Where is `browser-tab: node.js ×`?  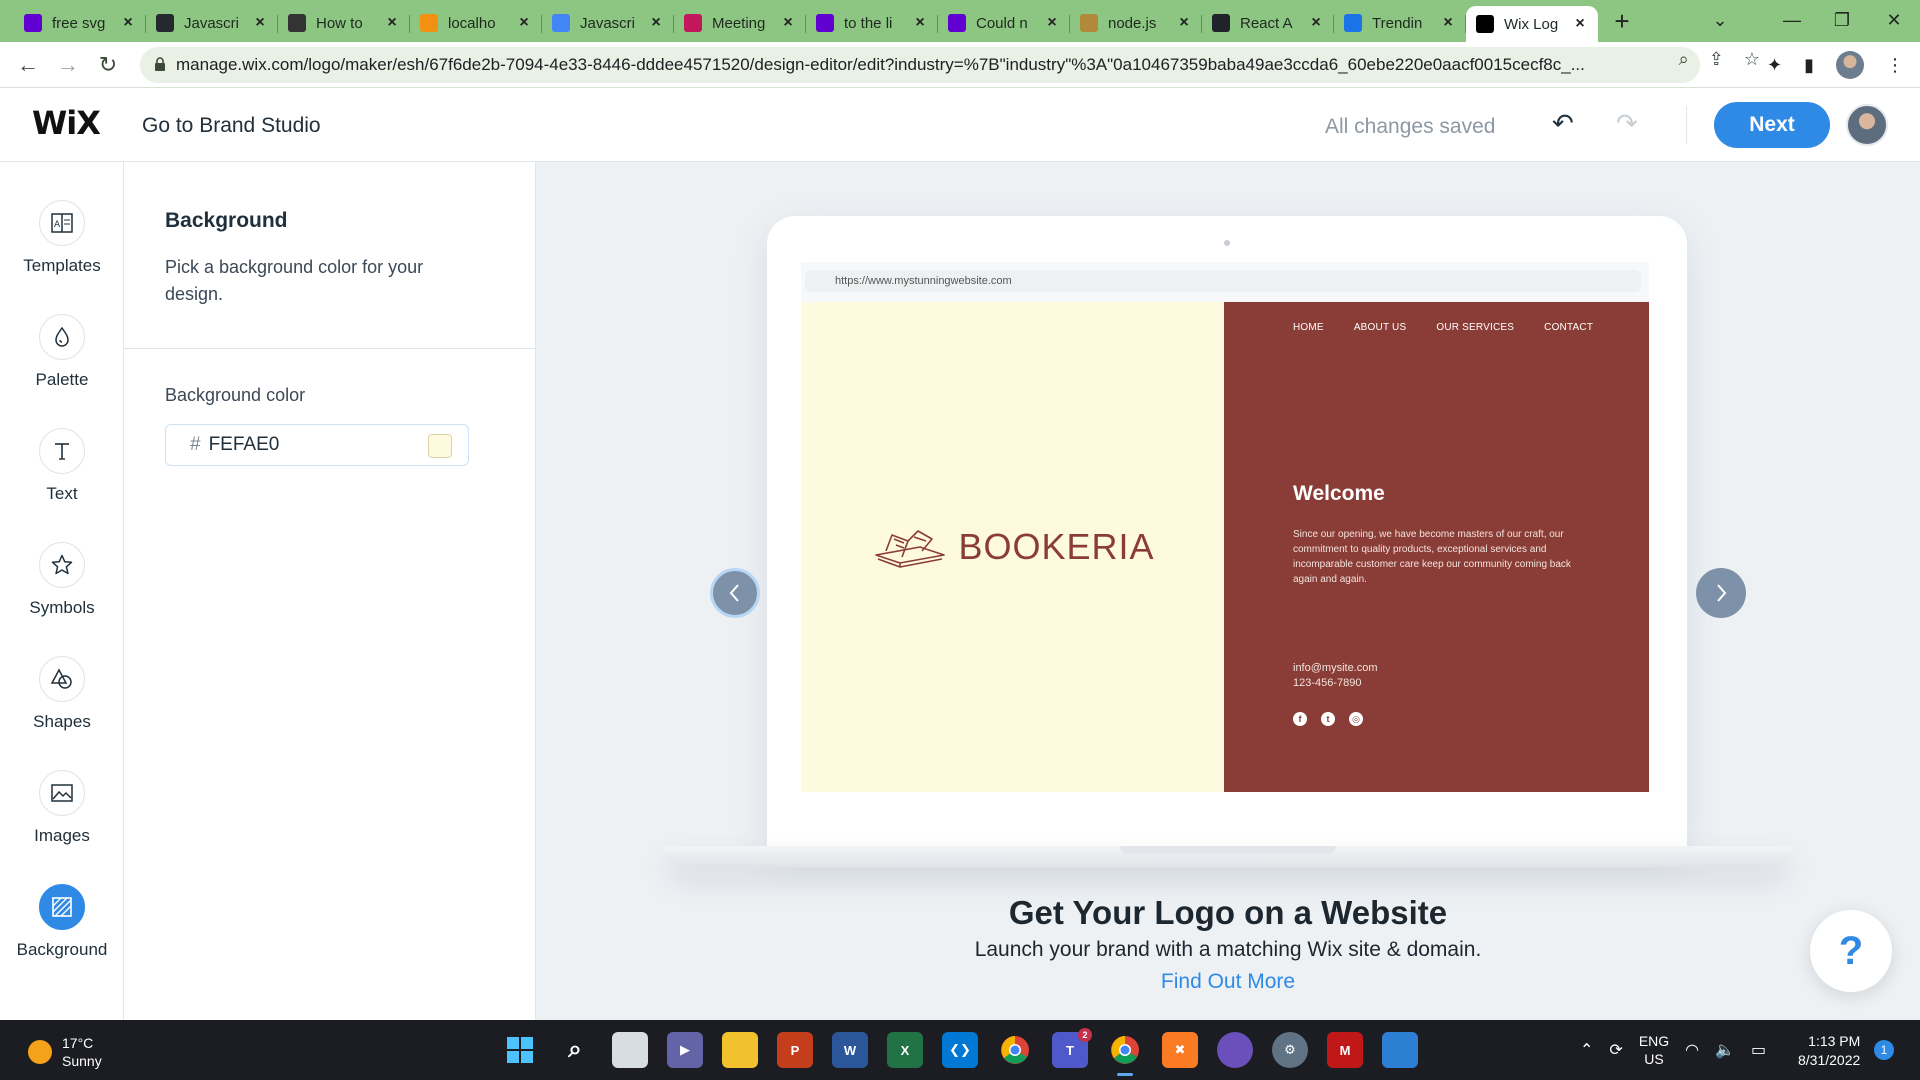 browser-tab: node.js × is located at coordinates (1136, 23).